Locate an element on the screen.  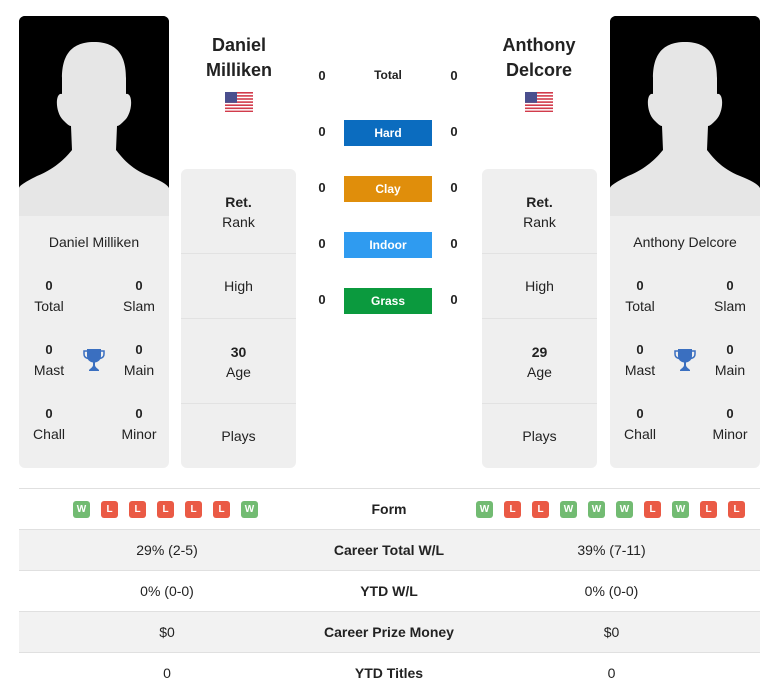
h2h-indoor-row: 0 Indoor 0 is located at coordinates (390, 245).